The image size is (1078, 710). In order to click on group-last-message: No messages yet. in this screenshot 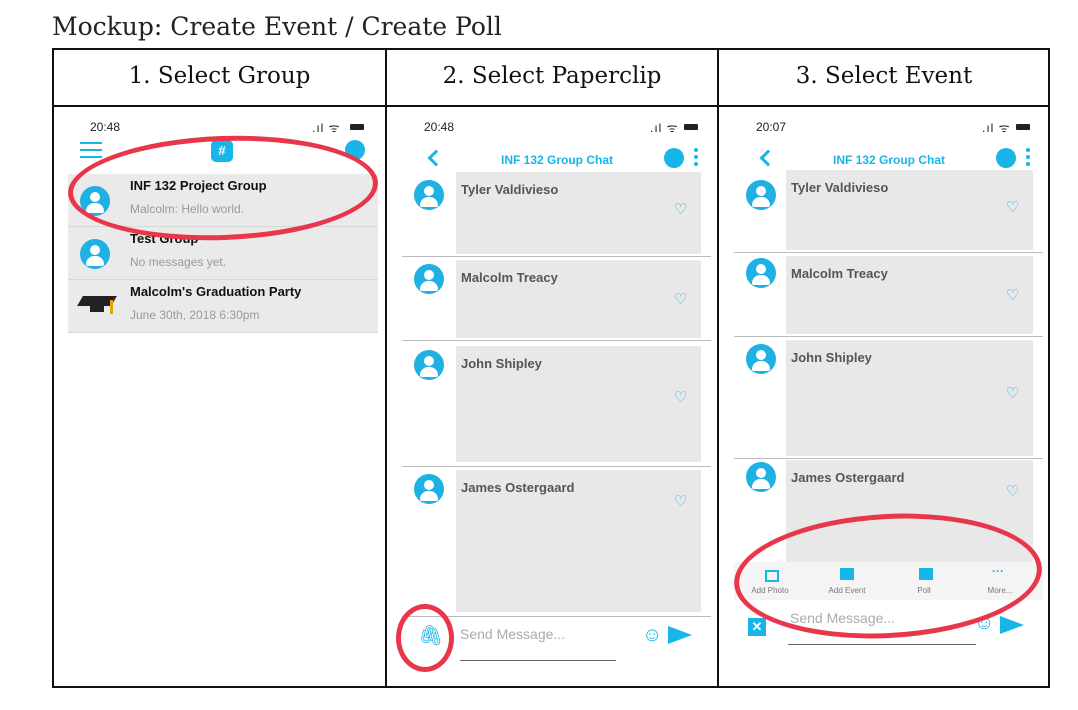, I will do `click(178, 262)`.